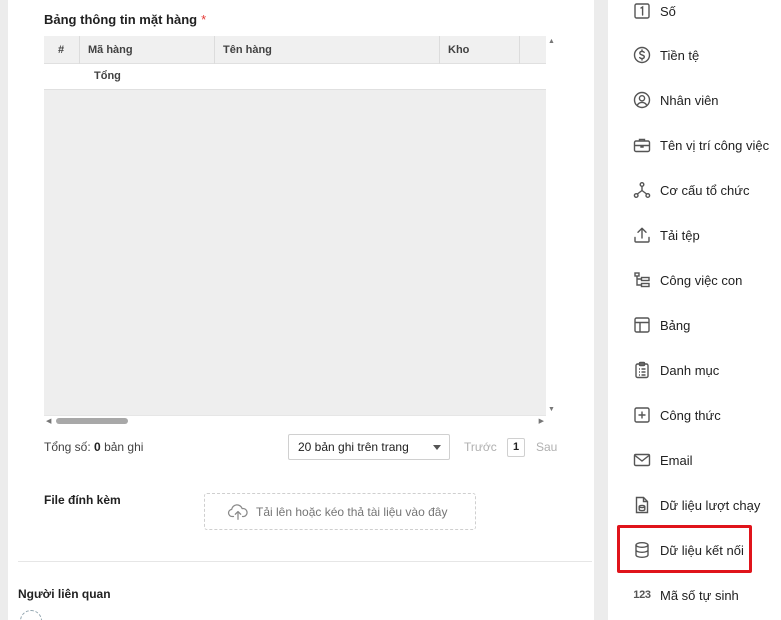 This screenshot has height=620, width=781. What do you see at coordinates (642, 550) in the screenshot?
I see `database-icon` at bounding box center [642, 550].